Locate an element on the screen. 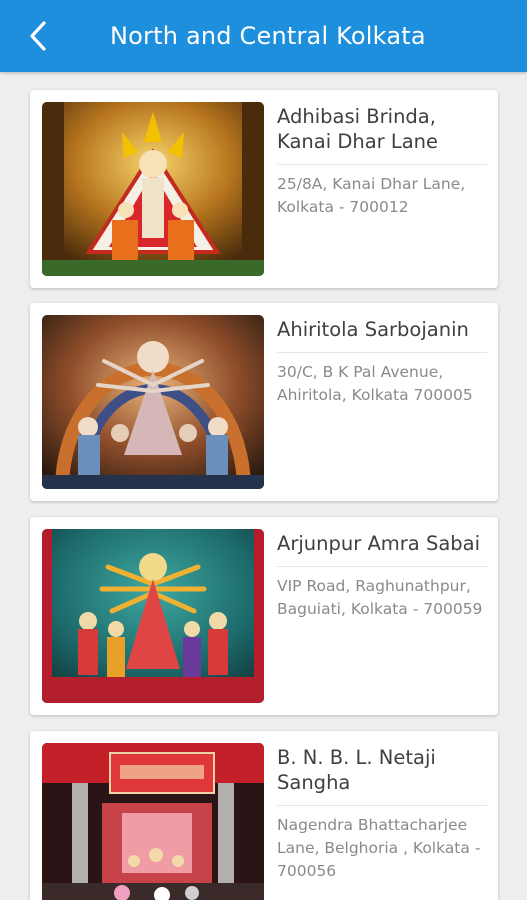 Image resolution: width=527 pixels, height=900 pixels. back-button is located at coordinates (38, 36).